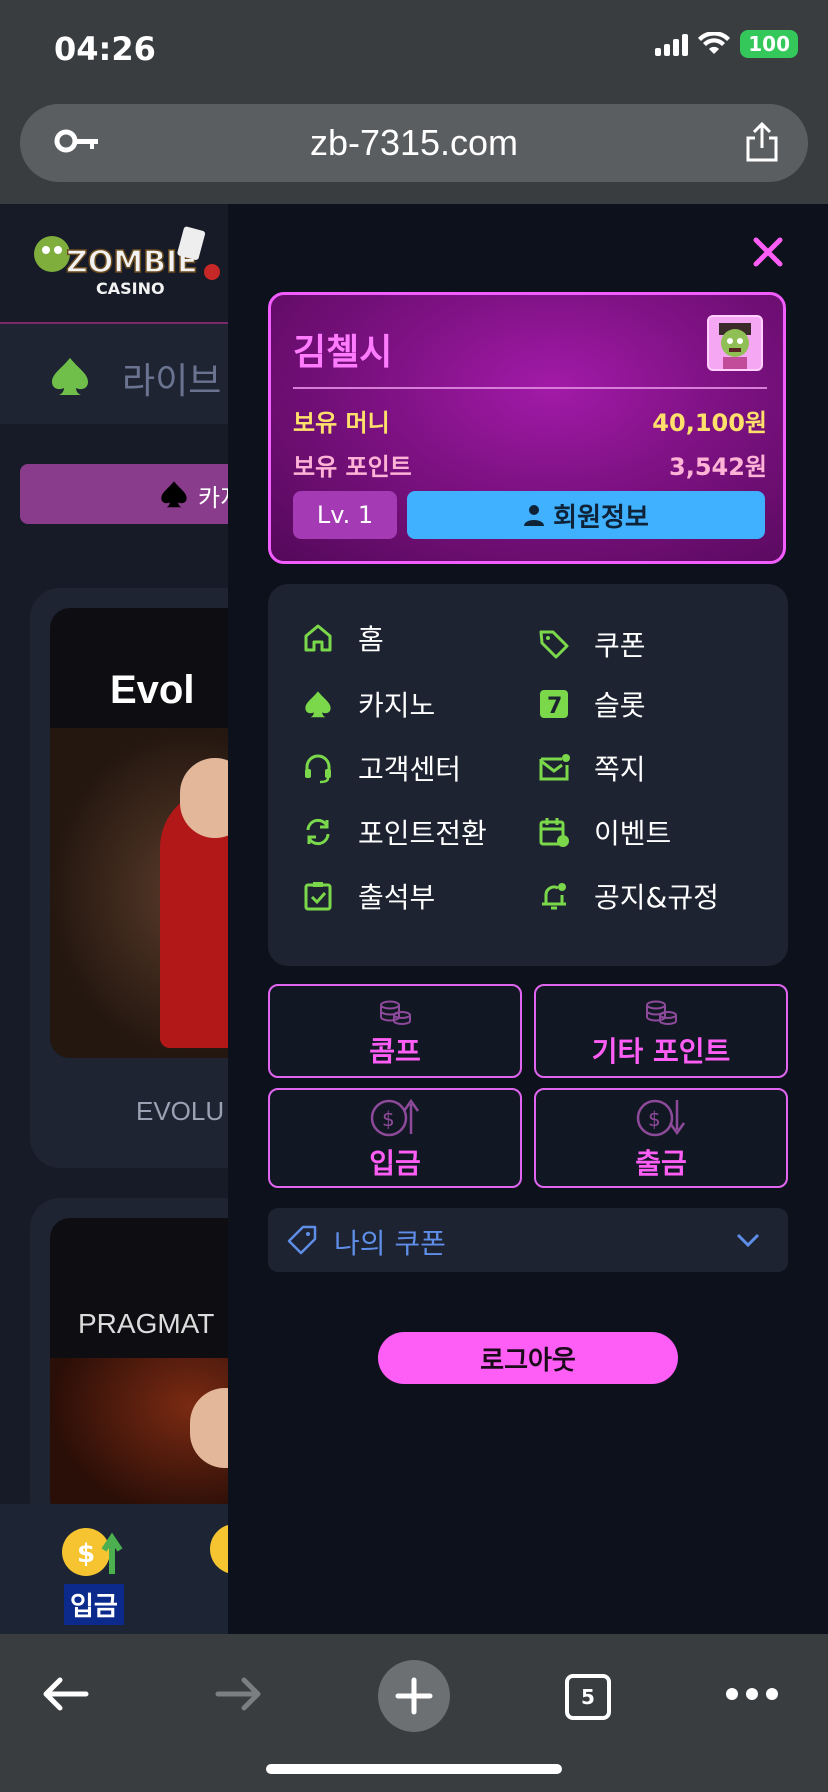  Describe the element at coordinates (130, 288) in the screenshot. I see `svg-text: CASINO` at that location.